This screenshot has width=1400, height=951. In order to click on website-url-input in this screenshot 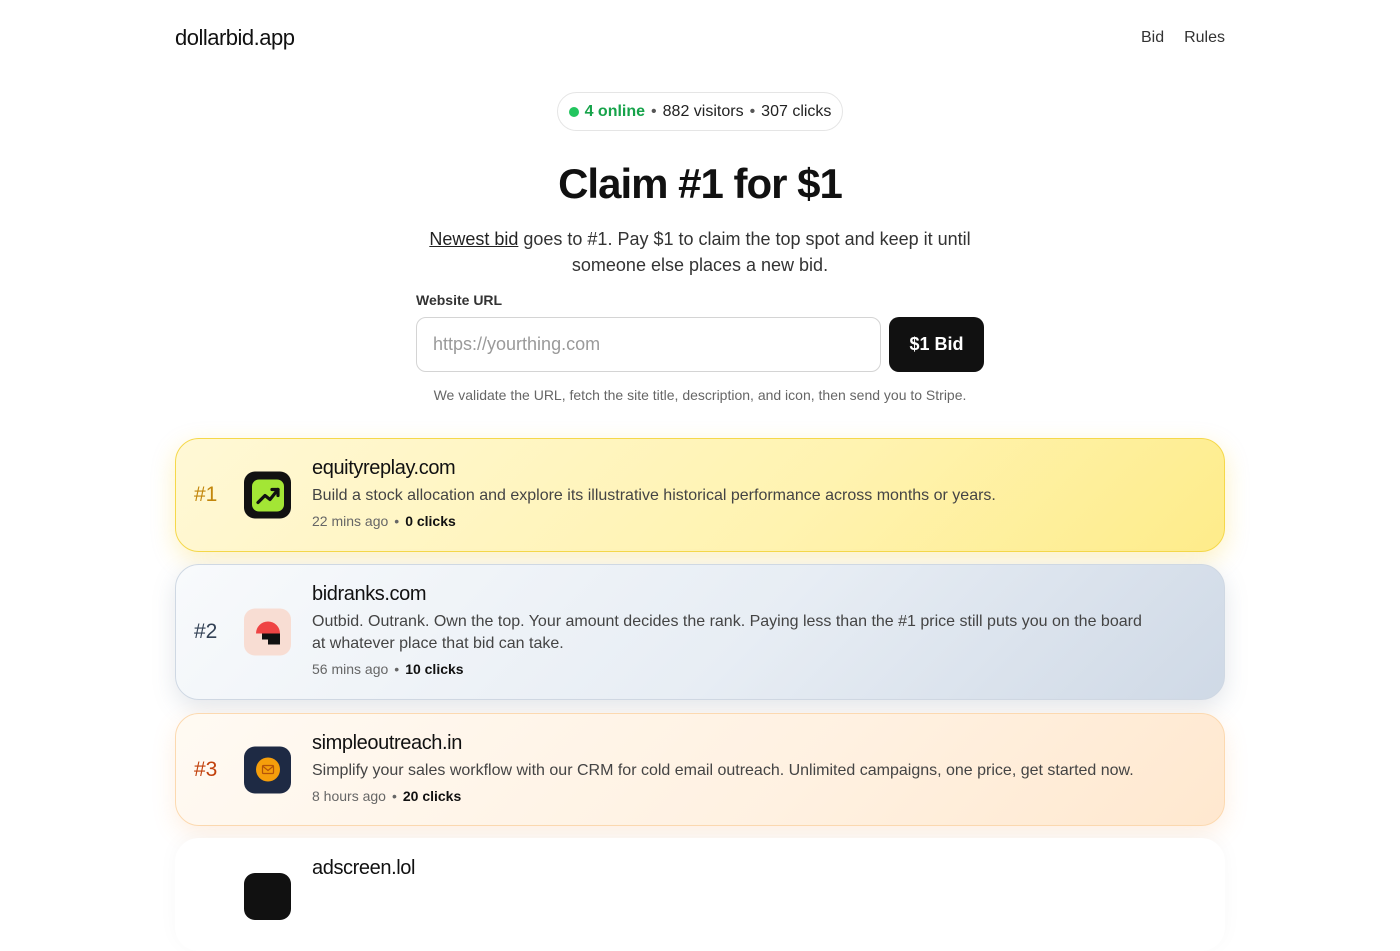, I will do `click(648, 344)`.